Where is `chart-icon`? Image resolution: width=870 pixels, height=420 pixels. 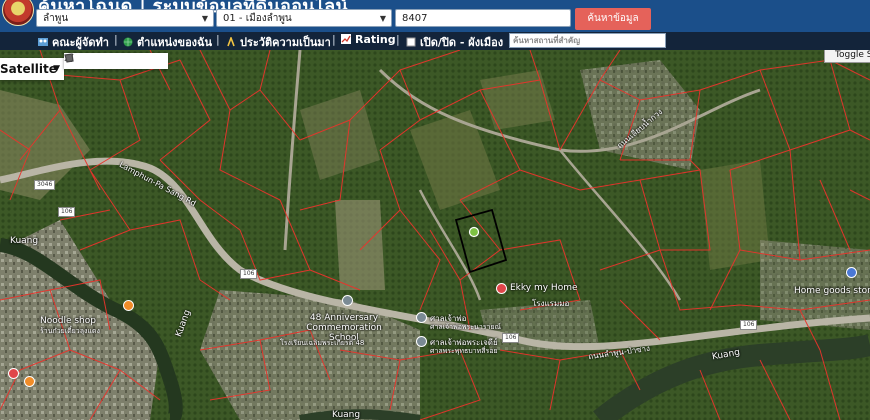
chart-icon is located at coordinates (346, 39).